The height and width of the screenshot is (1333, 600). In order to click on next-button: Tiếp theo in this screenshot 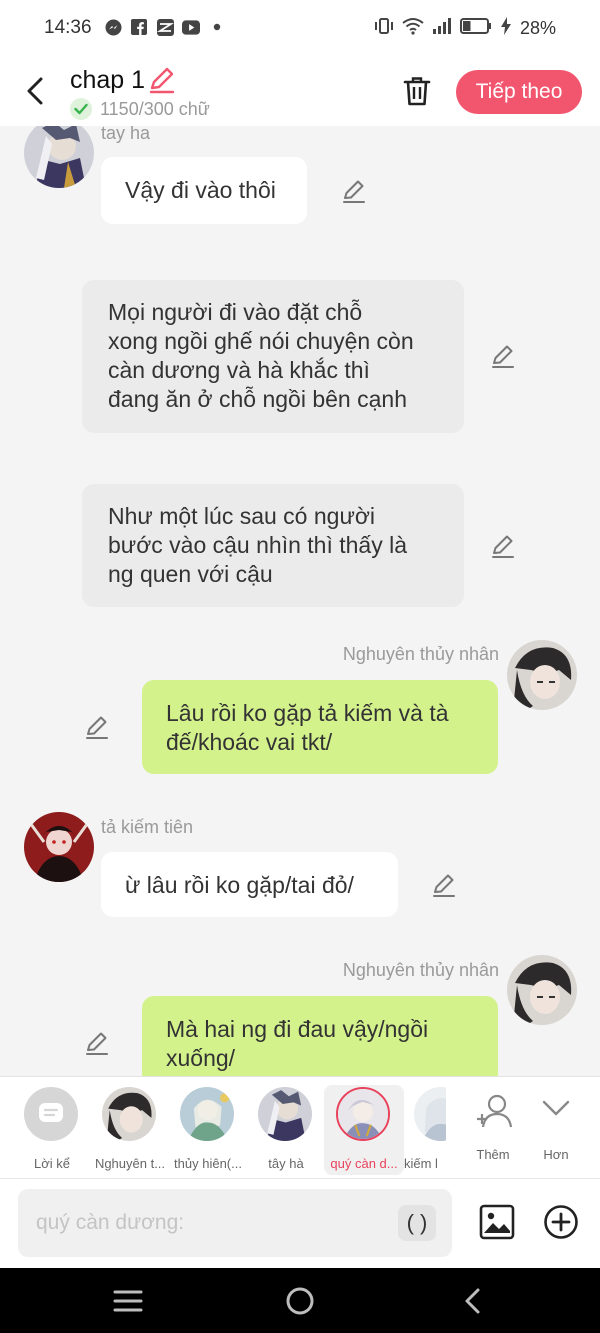, I will do `click(519, 92)`.